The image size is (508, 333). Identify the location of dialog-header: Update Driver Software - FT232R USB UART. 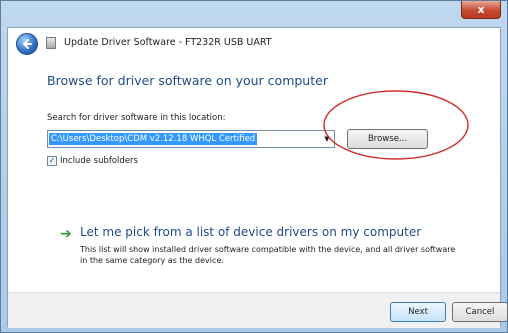
(254, 44).